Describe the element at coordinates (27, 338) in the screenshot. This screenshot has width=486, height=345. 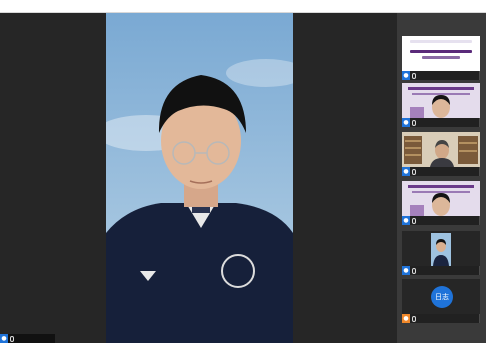
I see `main-speaker-name-tag: ●` at that location.